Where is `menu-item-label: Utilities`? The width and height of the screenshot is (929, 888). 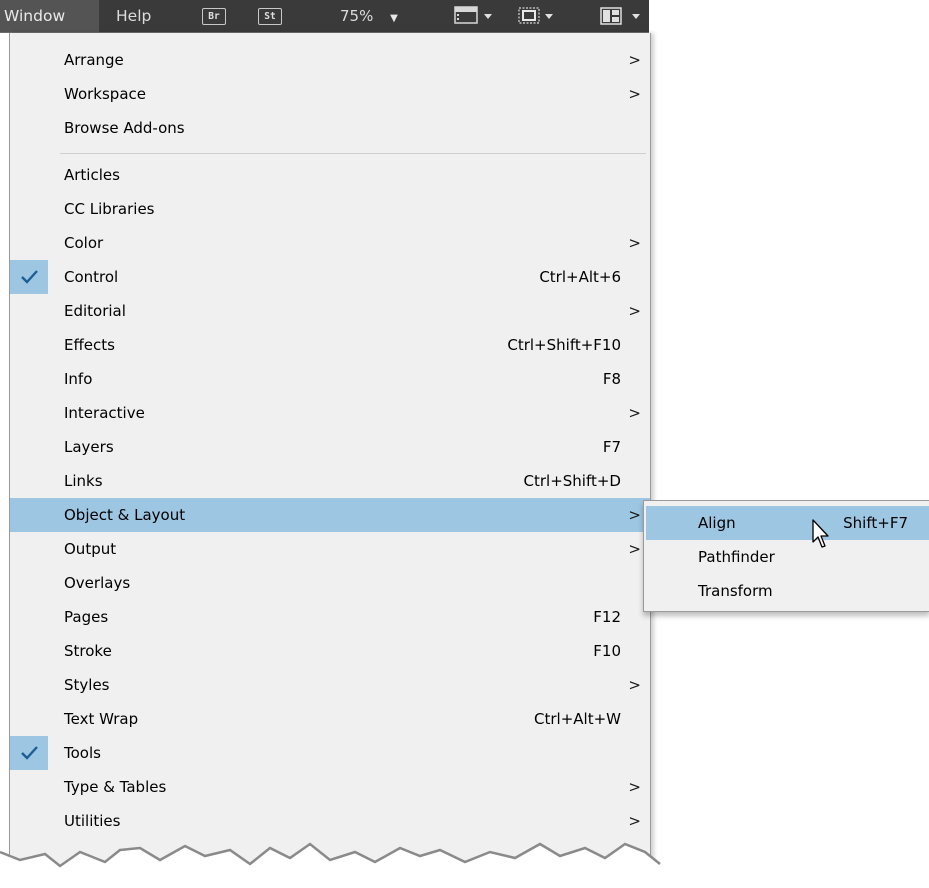 menu-item-label: Utilities is located at coordinates (92, 821).